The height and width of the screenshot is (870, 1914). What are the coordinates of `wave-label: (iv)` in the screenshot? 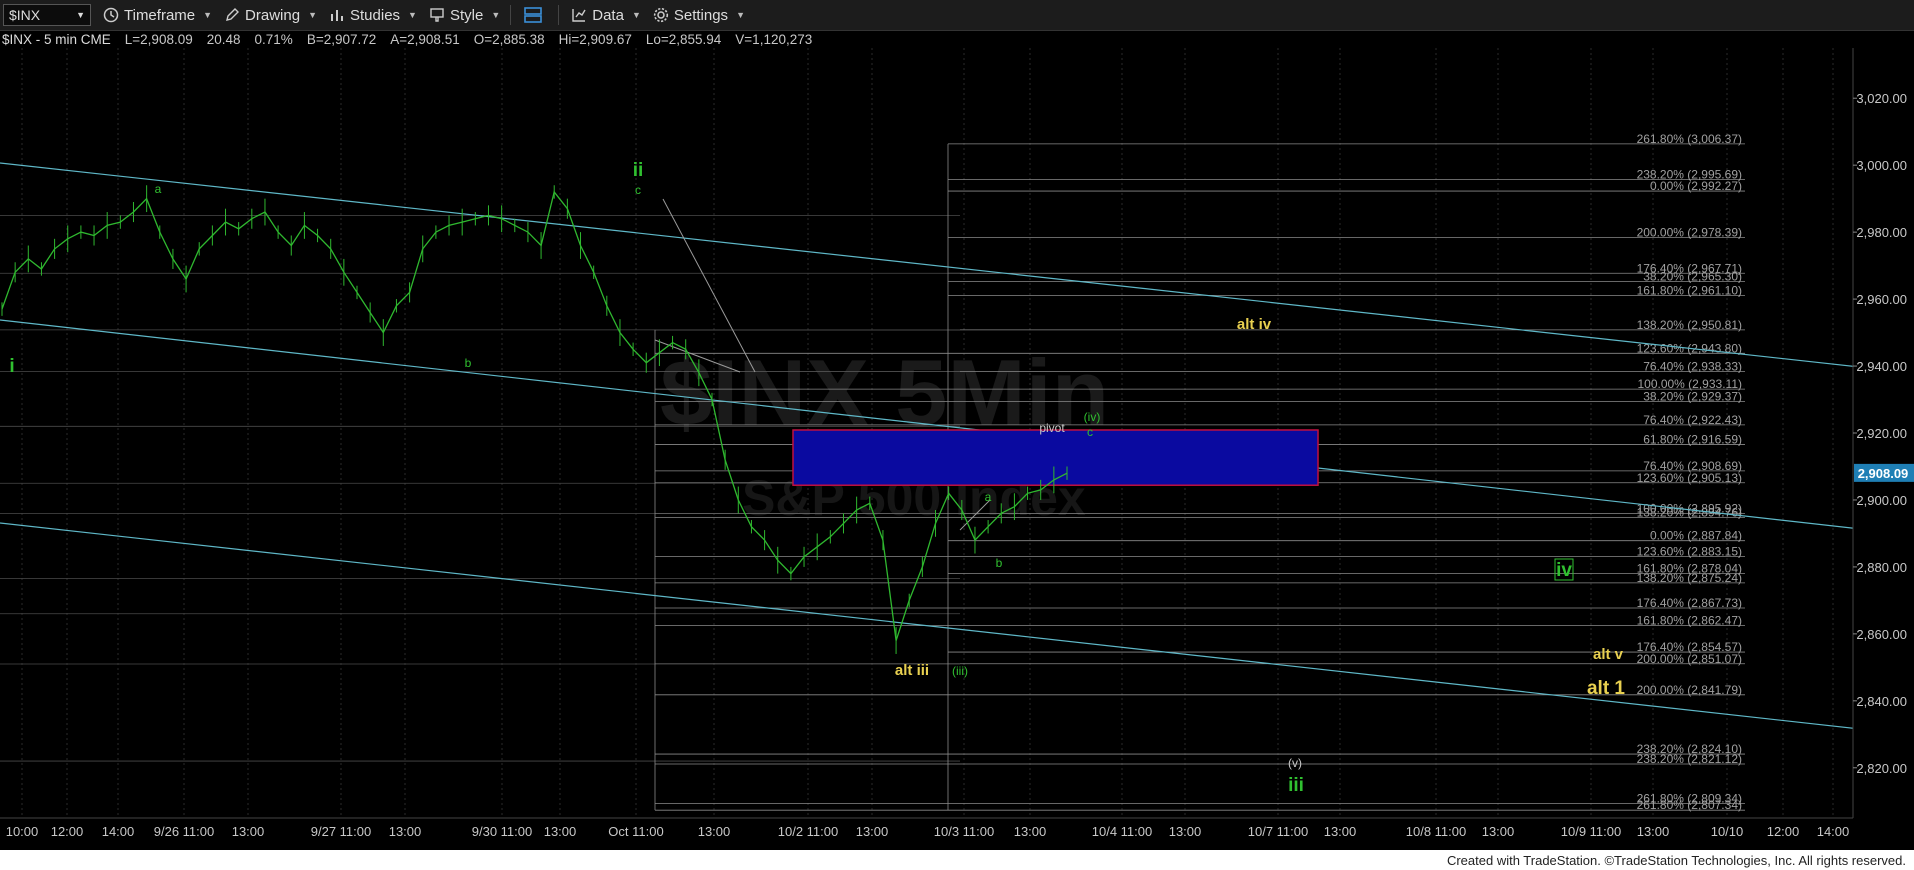 It's located at (1092, 417).